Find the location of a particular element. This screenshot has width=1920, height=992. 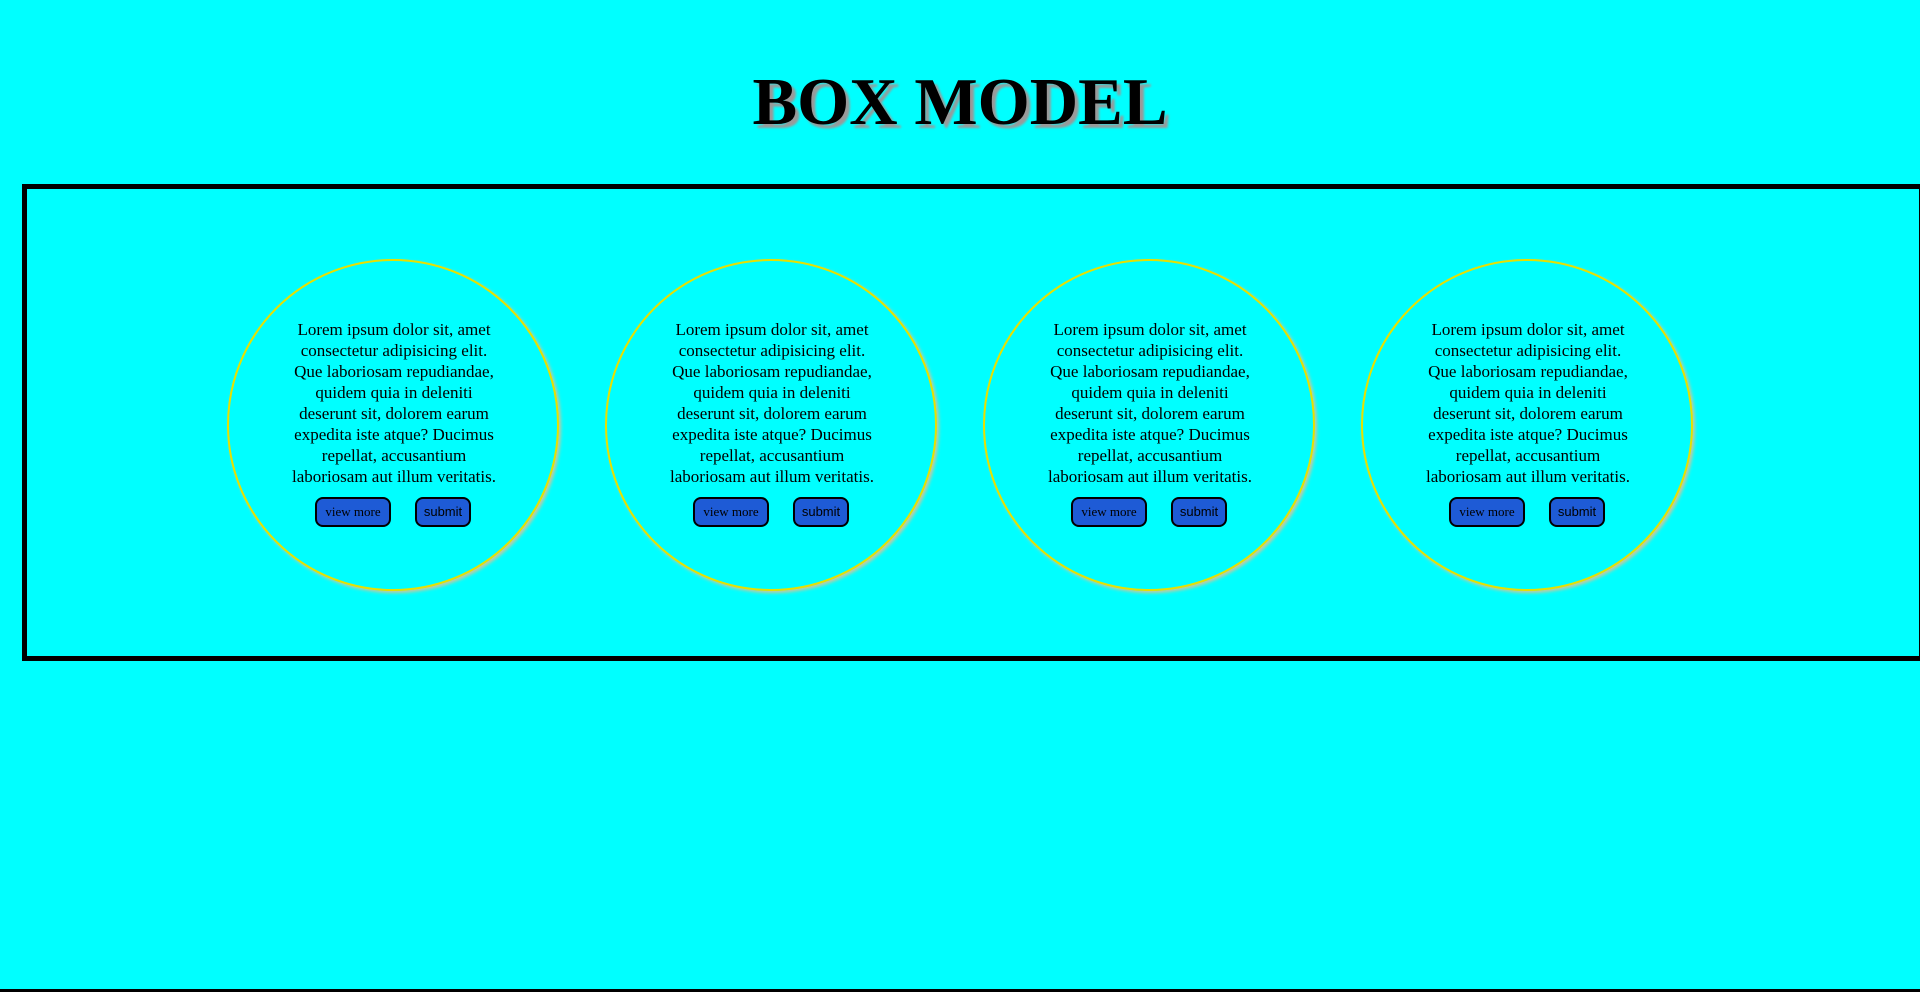

page-title: BOX MODEL is located at coordinates (960, 102).